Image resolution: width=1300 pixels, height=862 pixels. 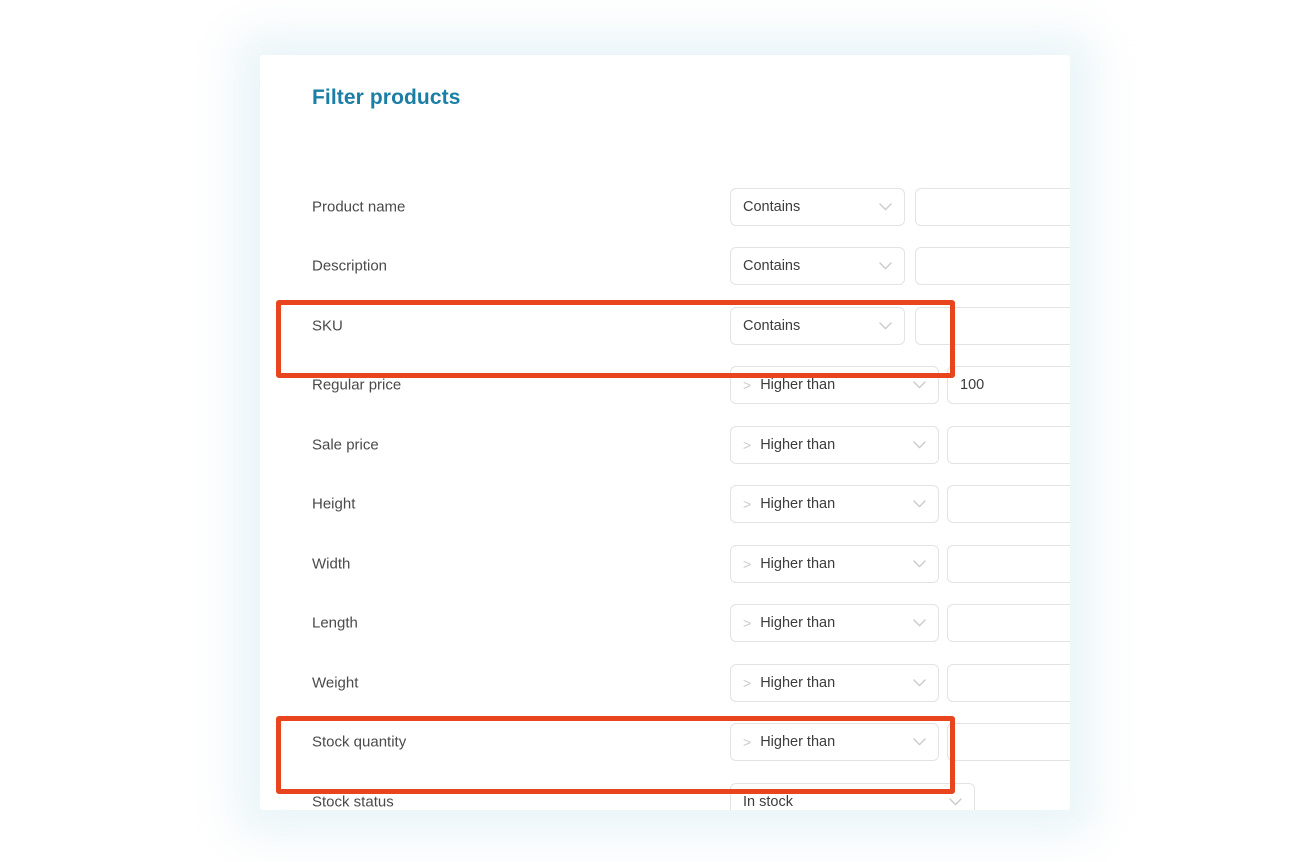 What do you see at coordinates (772, 325) in the screenshot?
I see `operator-select-value-sku: Contains` at bounding box center [772, 325].